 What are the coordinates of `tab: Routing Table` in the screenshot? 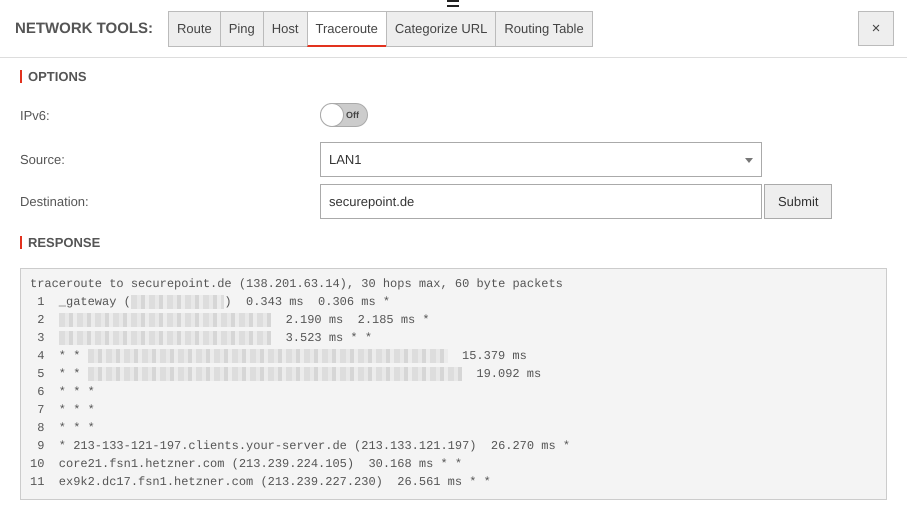 It's located at (544, 28).